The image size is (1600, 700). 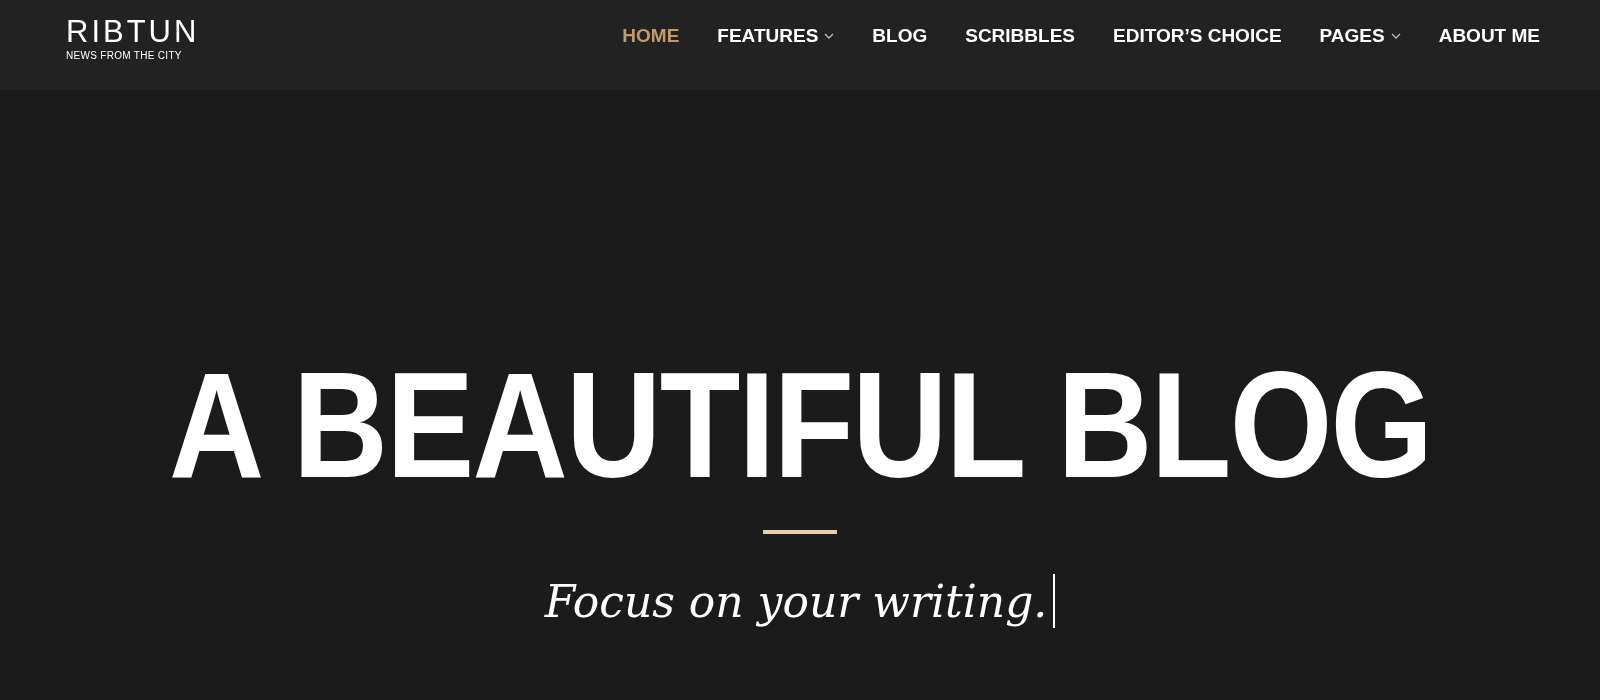 I want to click on nav-link: SCRIBBLES, so click(x=1020, y=36).